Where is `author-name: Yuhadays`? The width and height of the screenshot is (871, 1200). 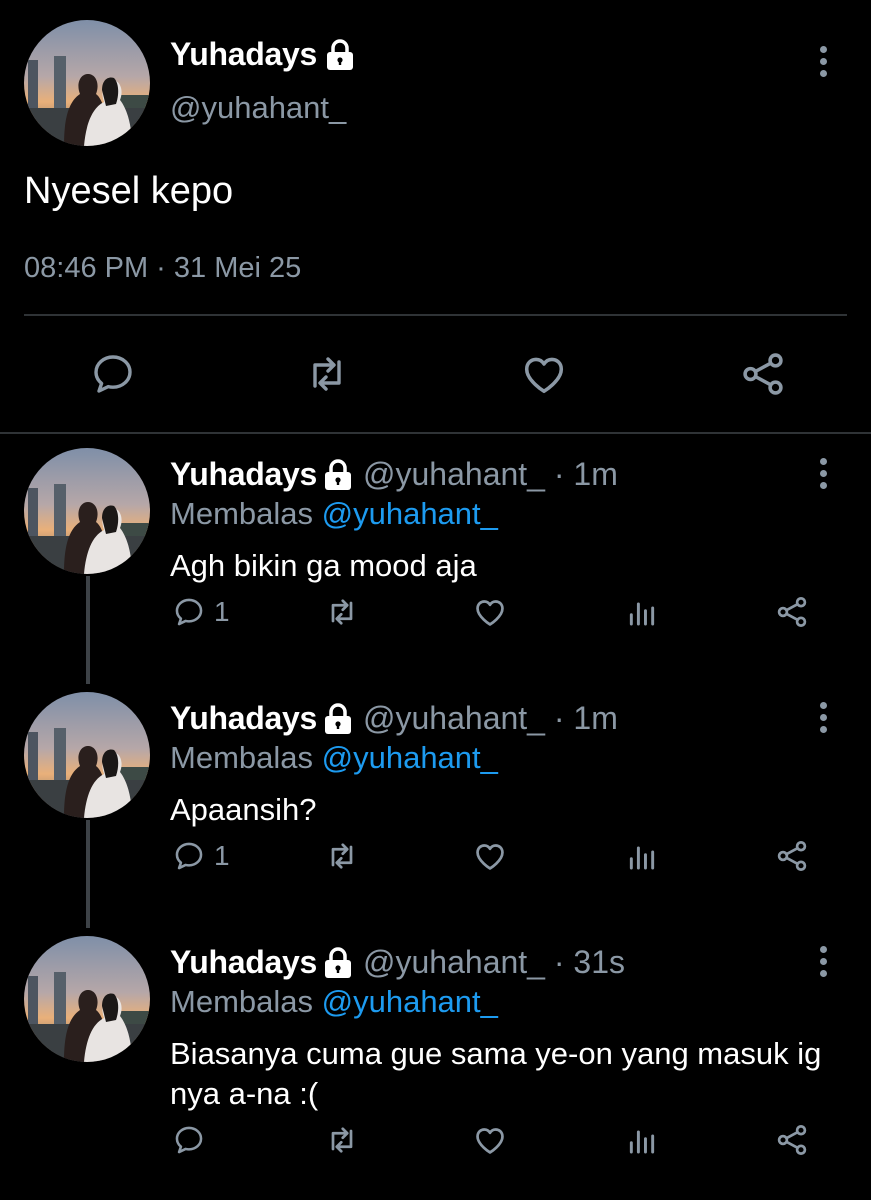 author-name: Yuhadays is located at coordinates (262, 54).